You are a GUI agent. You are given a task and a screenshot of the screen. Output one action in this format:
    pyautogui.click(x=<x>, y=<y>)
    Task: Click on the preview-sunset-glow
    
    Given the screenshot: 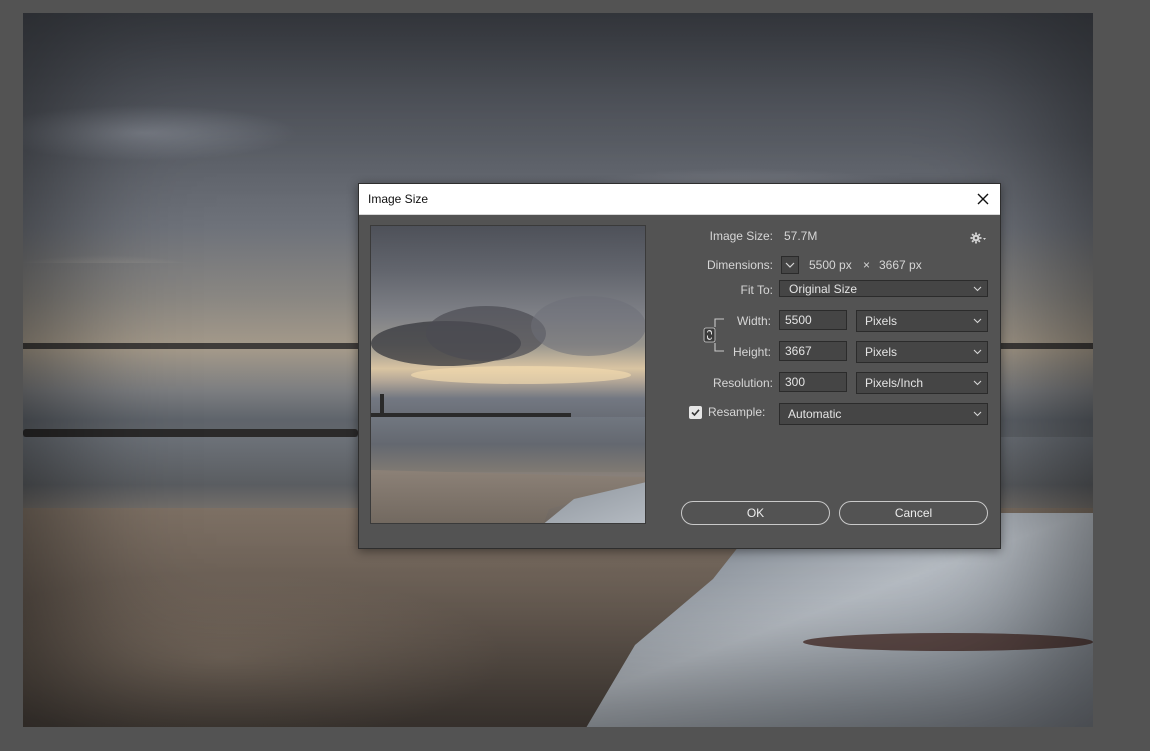 What is the action you would take?
    pyautogui.click(x=521, y=375)
    